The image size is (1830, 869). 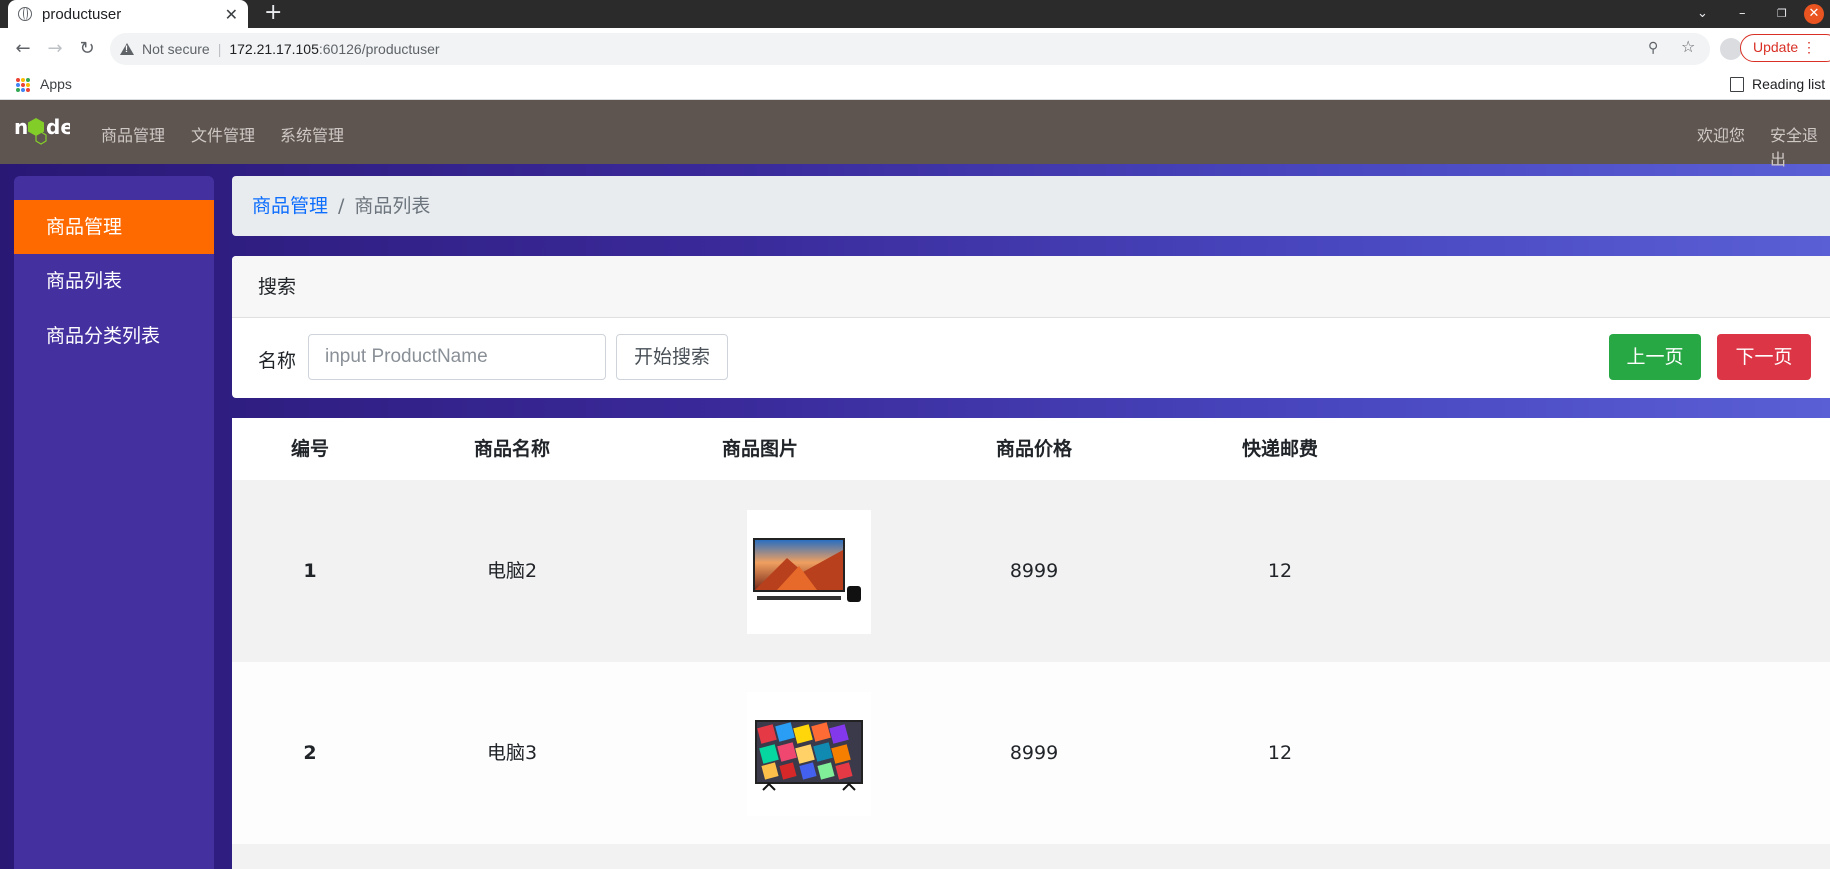 I want to click on bookmarks-bar: Apps Reading list, so click(x=915, y=85).